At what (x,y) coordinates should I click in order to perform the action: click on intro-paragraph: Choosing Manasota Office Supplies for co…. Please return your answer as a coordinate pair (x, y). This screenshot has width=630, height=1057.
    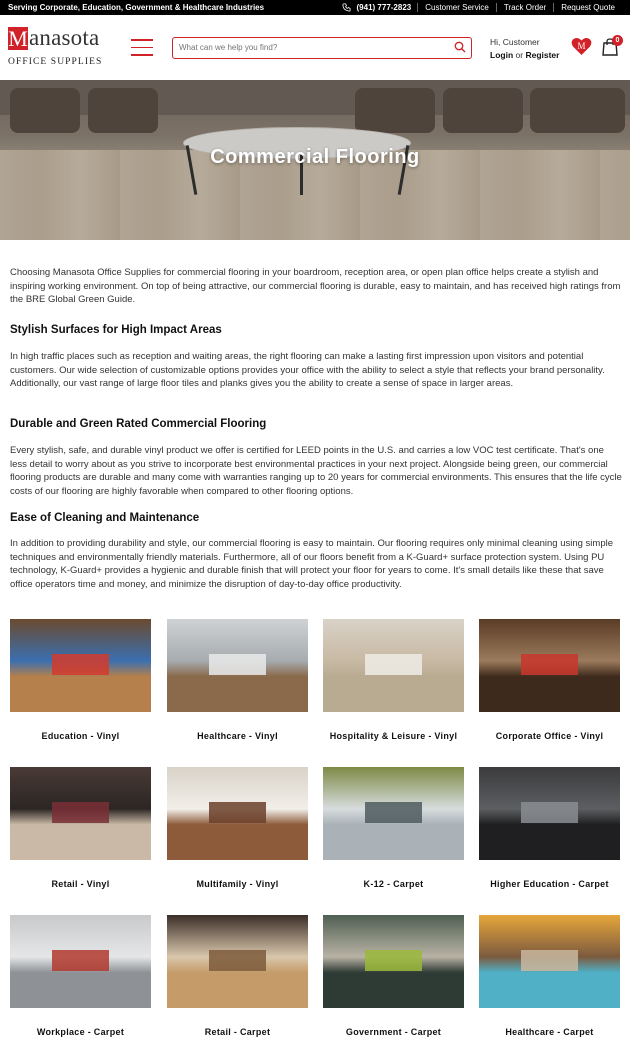
    Looking at the image, I should click on (315, 286).